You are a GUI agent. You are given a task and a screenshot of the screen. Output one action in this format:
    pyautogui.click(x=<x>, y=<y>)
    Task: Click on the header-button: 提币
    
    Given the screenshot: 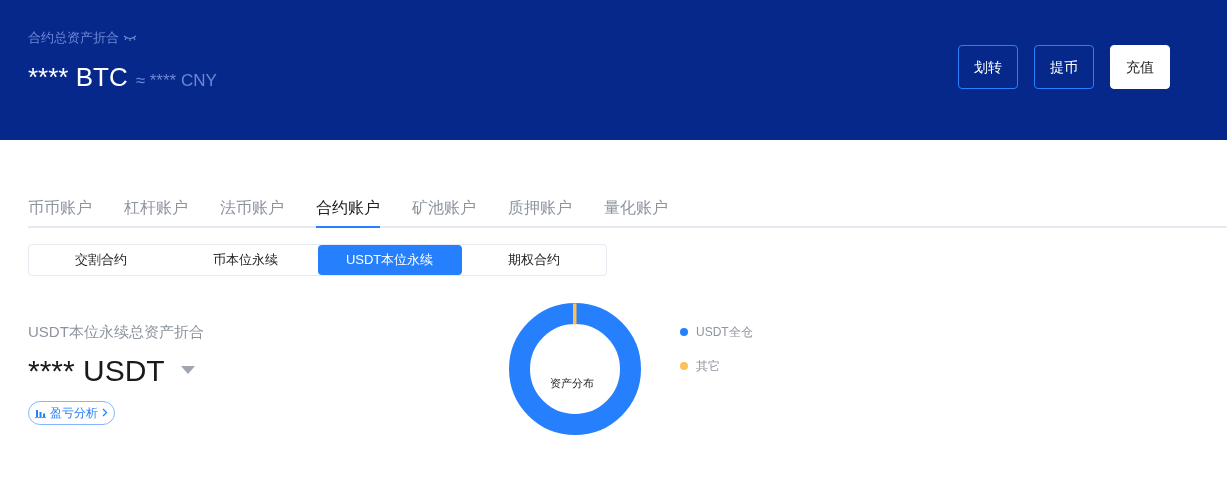 What is the action you would take?
    pyautogui.click(x=1064, y=67)
    